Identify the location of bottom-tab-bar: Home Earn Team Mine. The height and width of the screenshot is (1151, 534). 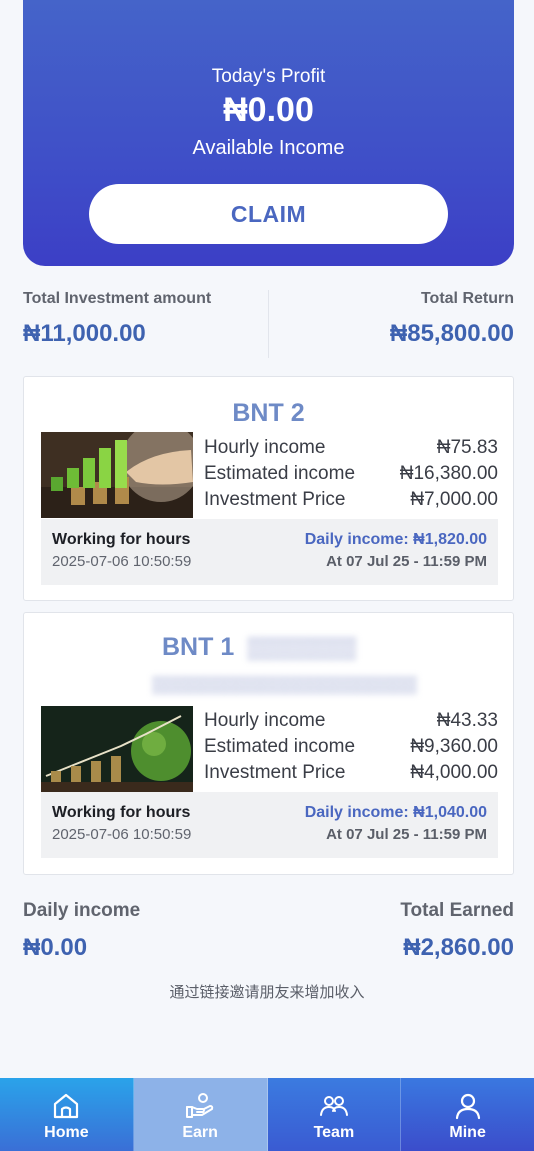
(267, 1114).